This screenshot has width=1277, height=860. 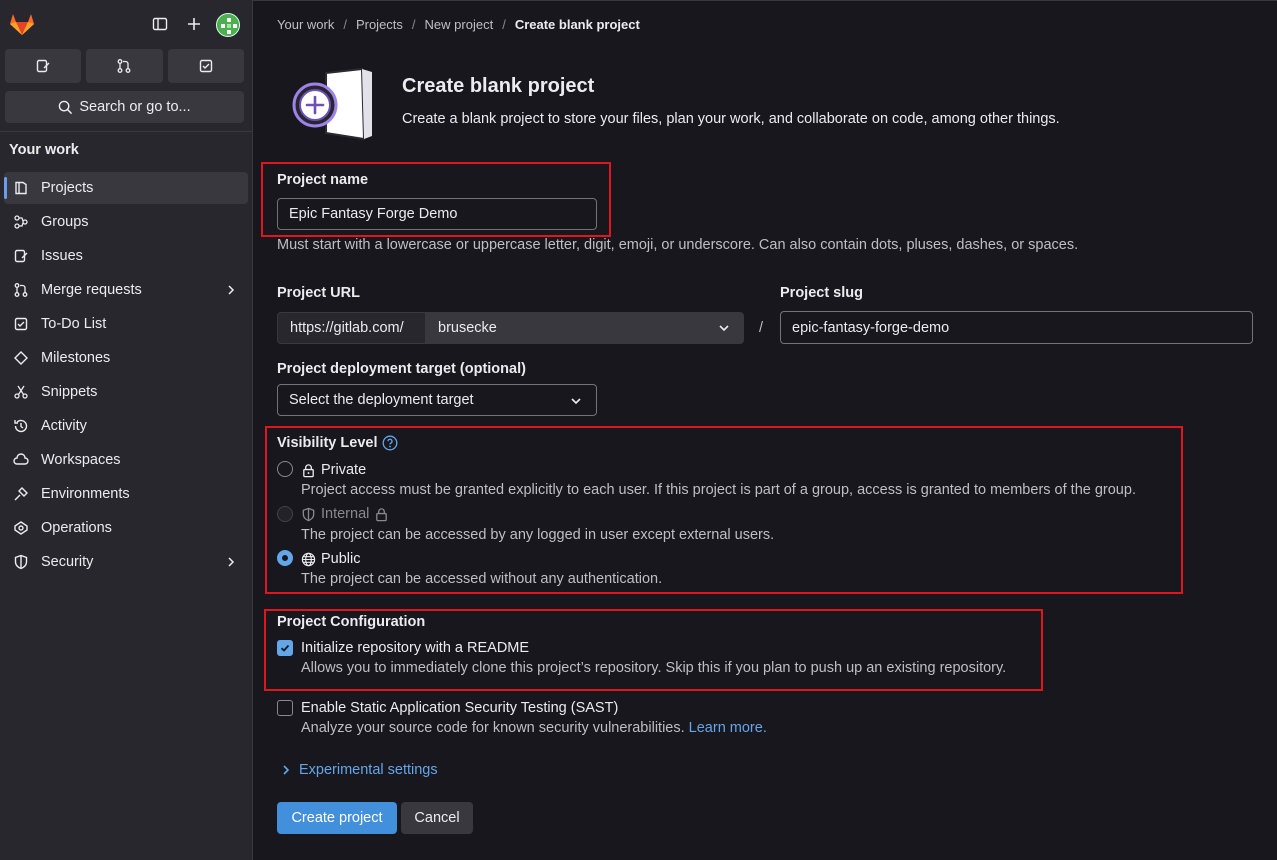 What do you see at coordinates (821, 293) in the screenshot?
I see `project-slug-label: Project slug` at bounding box center [821, 293].